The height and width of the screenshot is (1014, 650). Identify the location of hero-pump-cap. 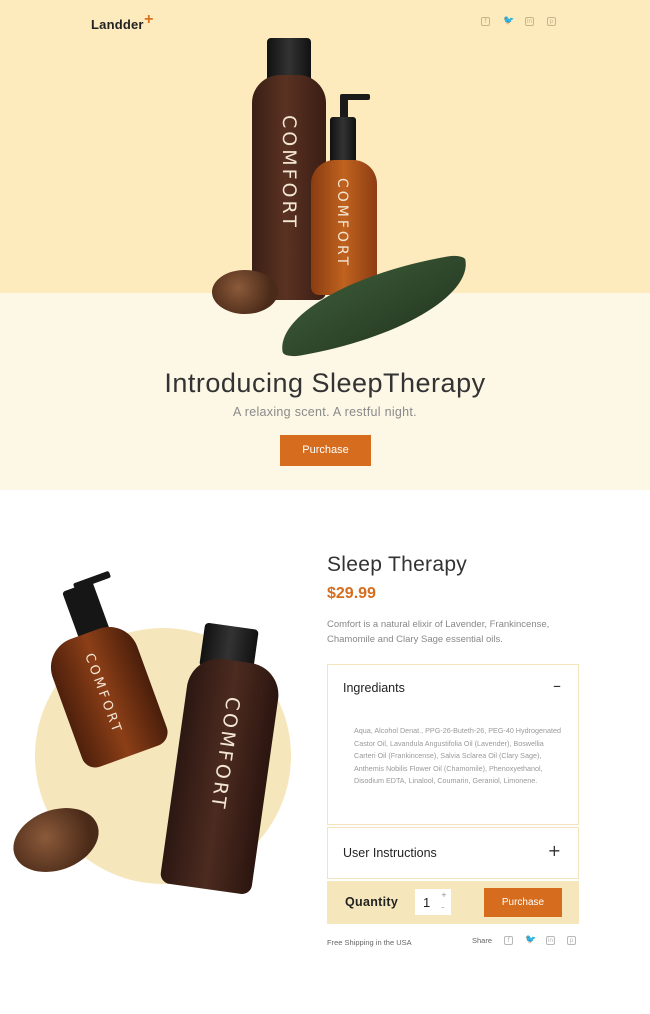
(343, 141).